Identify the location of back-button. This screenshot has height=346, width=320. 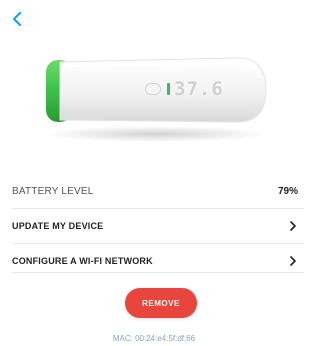
(17, 19).